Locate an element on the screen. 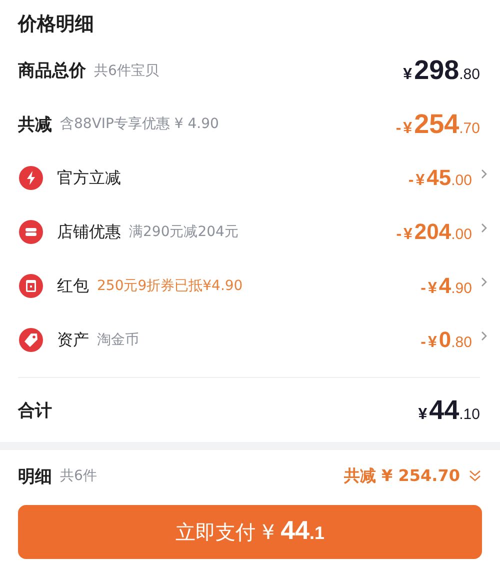 The image size is (500, 575). item-count: 共6件 is located at coordinates (78, 476).